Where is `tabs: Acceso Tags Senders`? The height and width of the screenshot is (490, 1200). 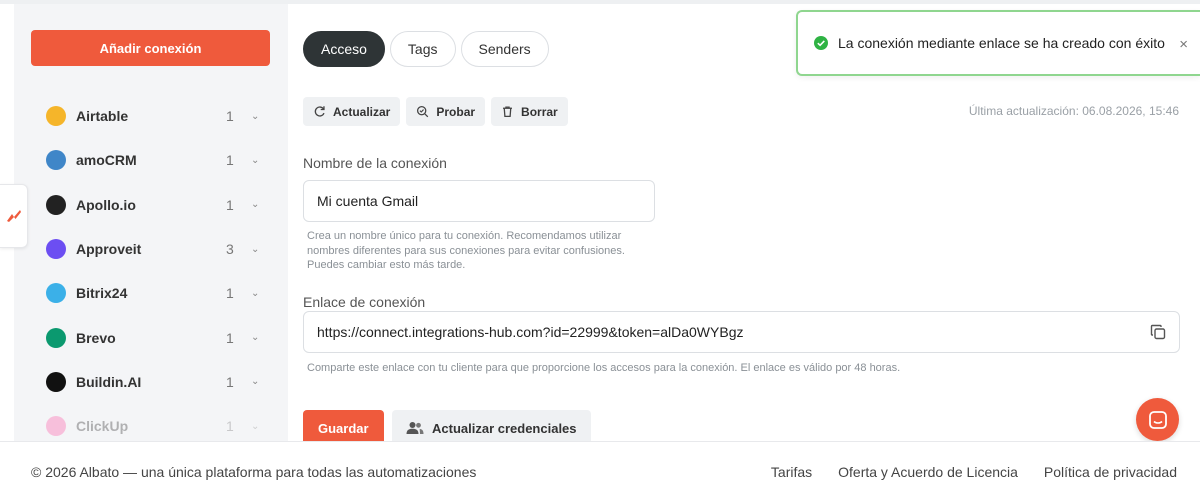 tabs: Acceso Tags Senders is located at coordinates (426, 49).